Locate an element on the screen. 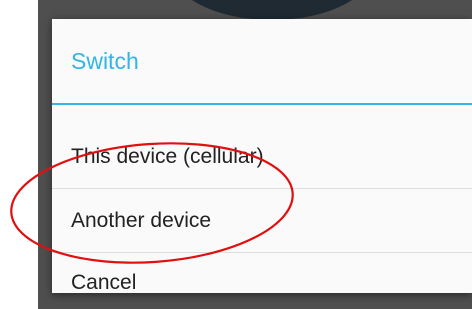  option-label: Another device is located at coordinates (141, 220).